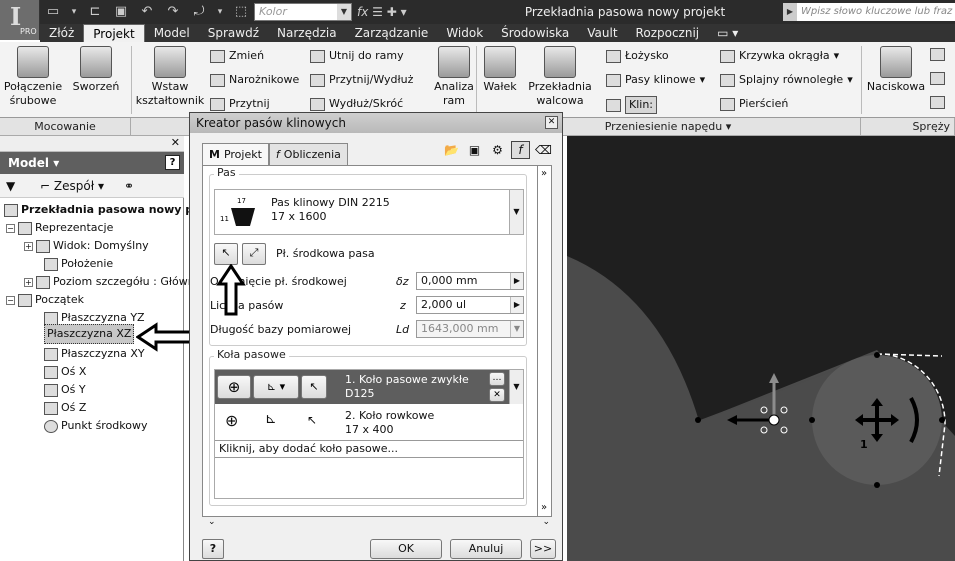 The width and height of the screenshot is (955, 561). Describe the element at coordinates (78, 264) in the screenshot. I see `tree-item-position: Położenie` at that location.